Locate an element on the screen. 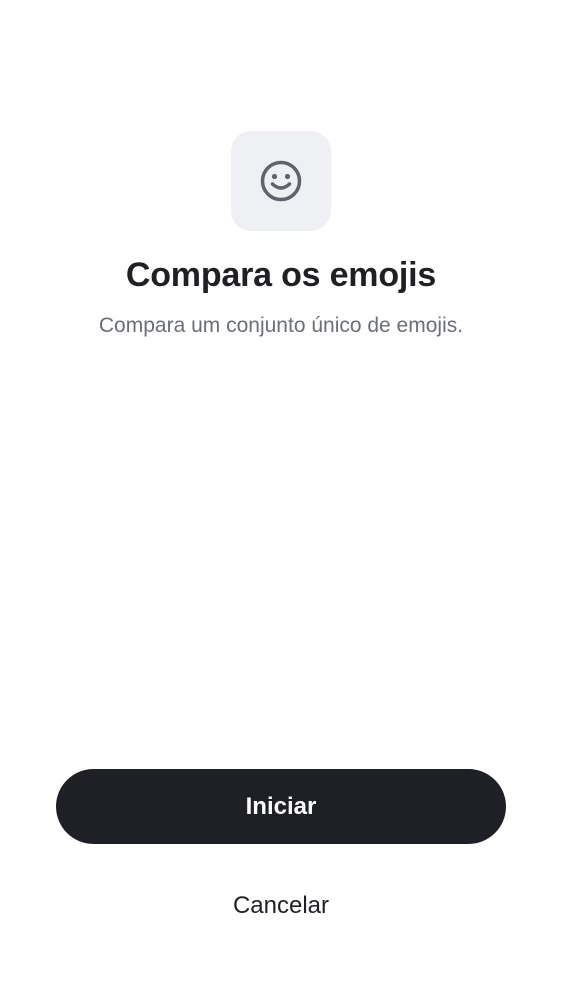  page-subtitle: Compara um conjunto único de emojis. is located at coordinates (281, 325).